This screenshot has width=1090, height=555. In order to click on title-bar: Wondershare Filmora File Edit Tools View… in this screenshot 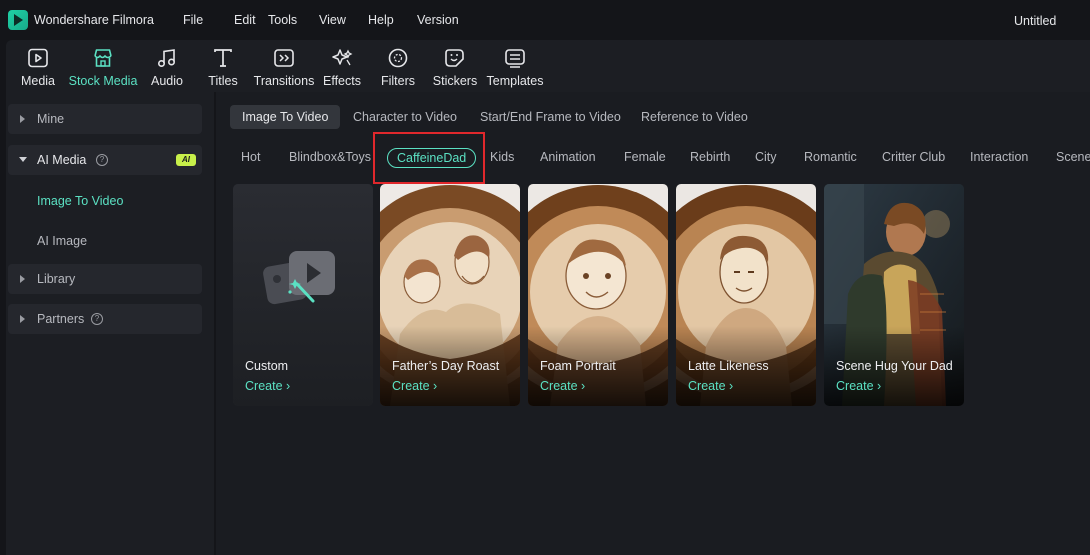, I will do `click(545, 20)`.